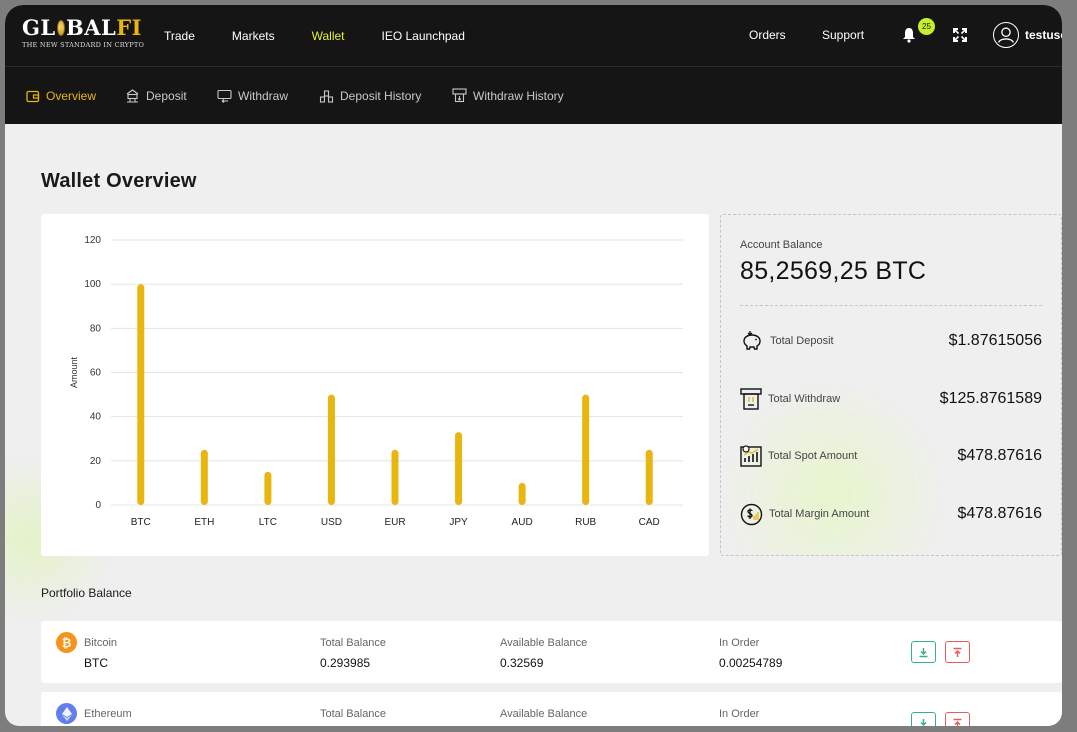  What do you see at coordinates (326, 96) in the screenshot?
I see `deposit-history-icon` at bounding box center [326, 96].